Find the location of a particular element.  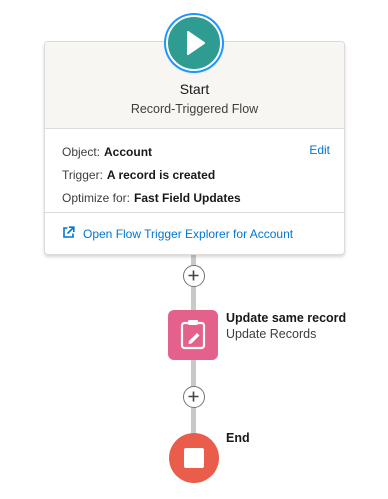

optimize-label: Optimize for: is located at coordinates (96, 198).